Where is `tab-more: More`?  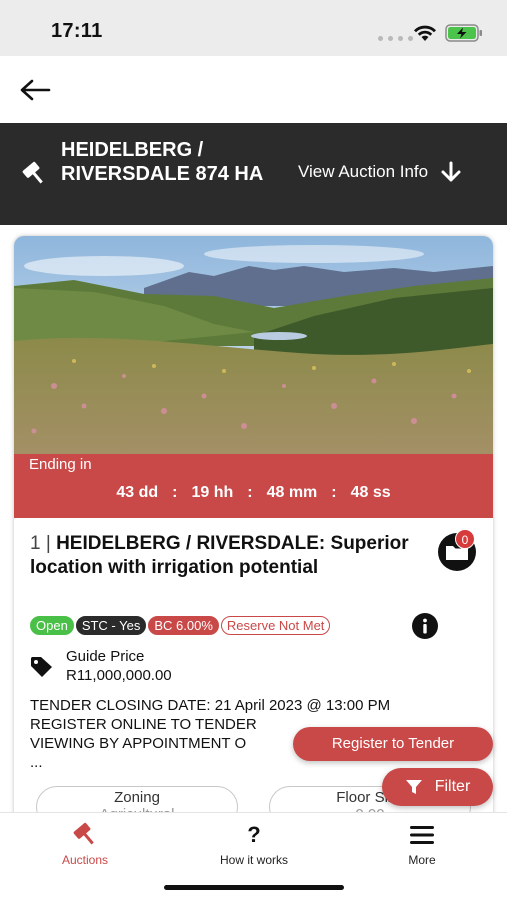 tab-more: More is located at coordinates (422, 844).